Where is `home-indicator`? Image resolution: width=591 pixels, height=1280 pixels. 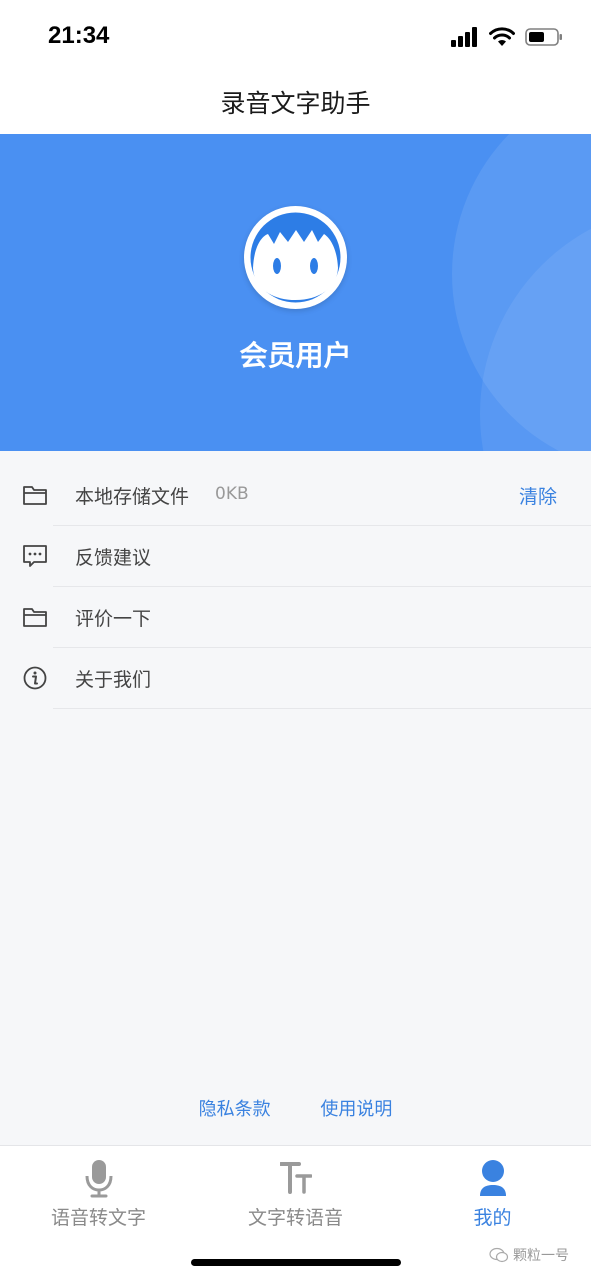 home-indicator is located at coordinates (296, 1262).